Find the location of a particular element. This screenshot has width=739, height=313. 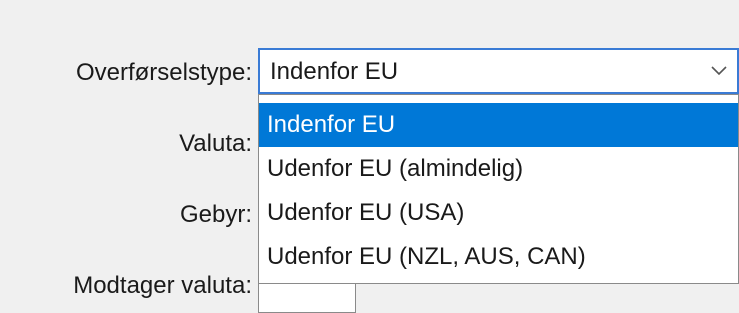

transfer-type-selected-value: Indenfor EU is located at coordinates (334, 71).